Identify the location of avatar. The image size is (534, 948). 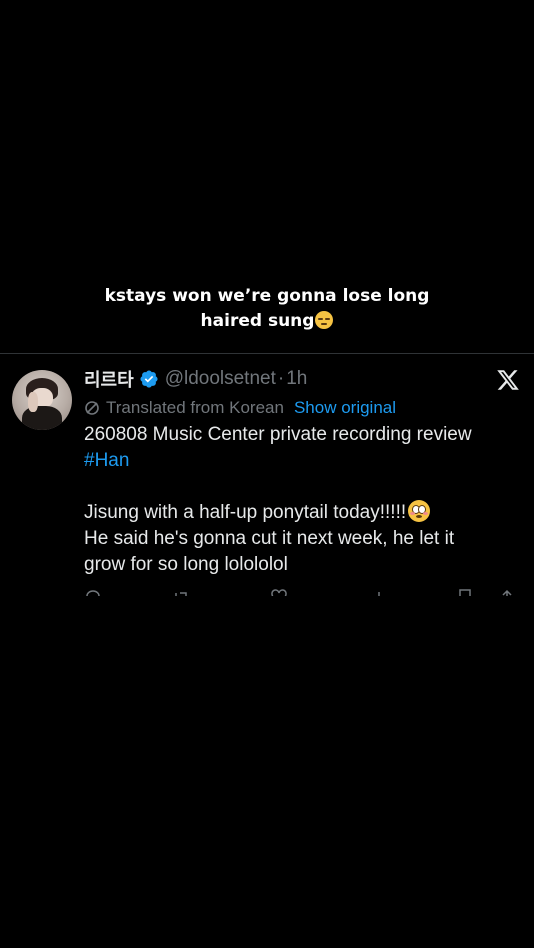
(42, 400).